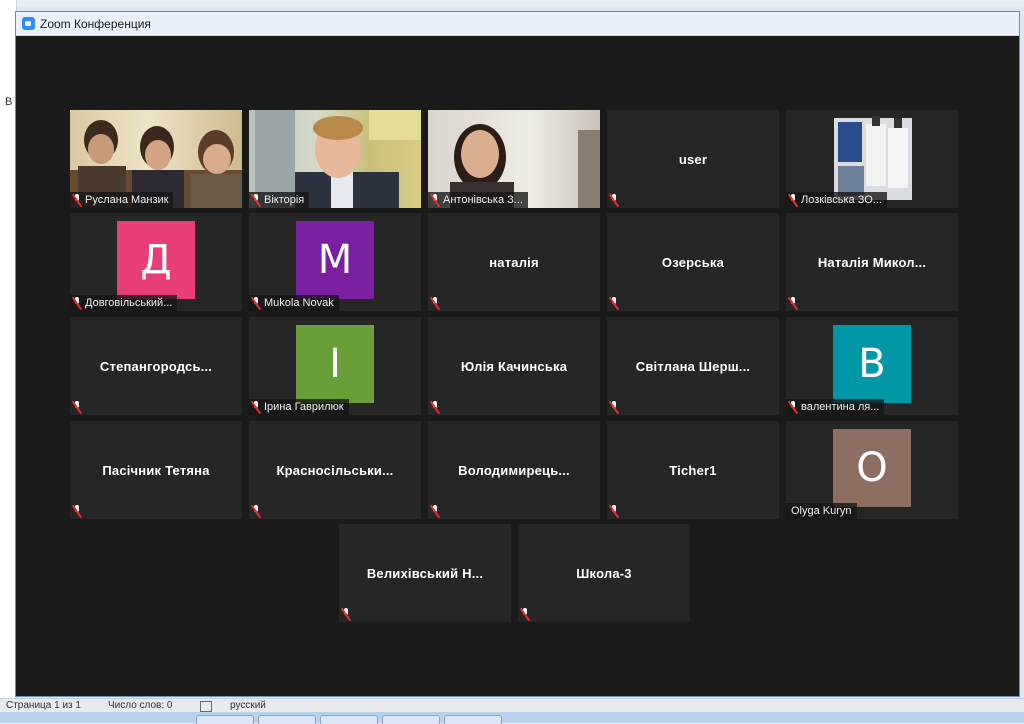  Describe the element at coordinates (304, 407) in the screenshot. I see `participant-name-label: Ірина Гаврилюк` at that location.